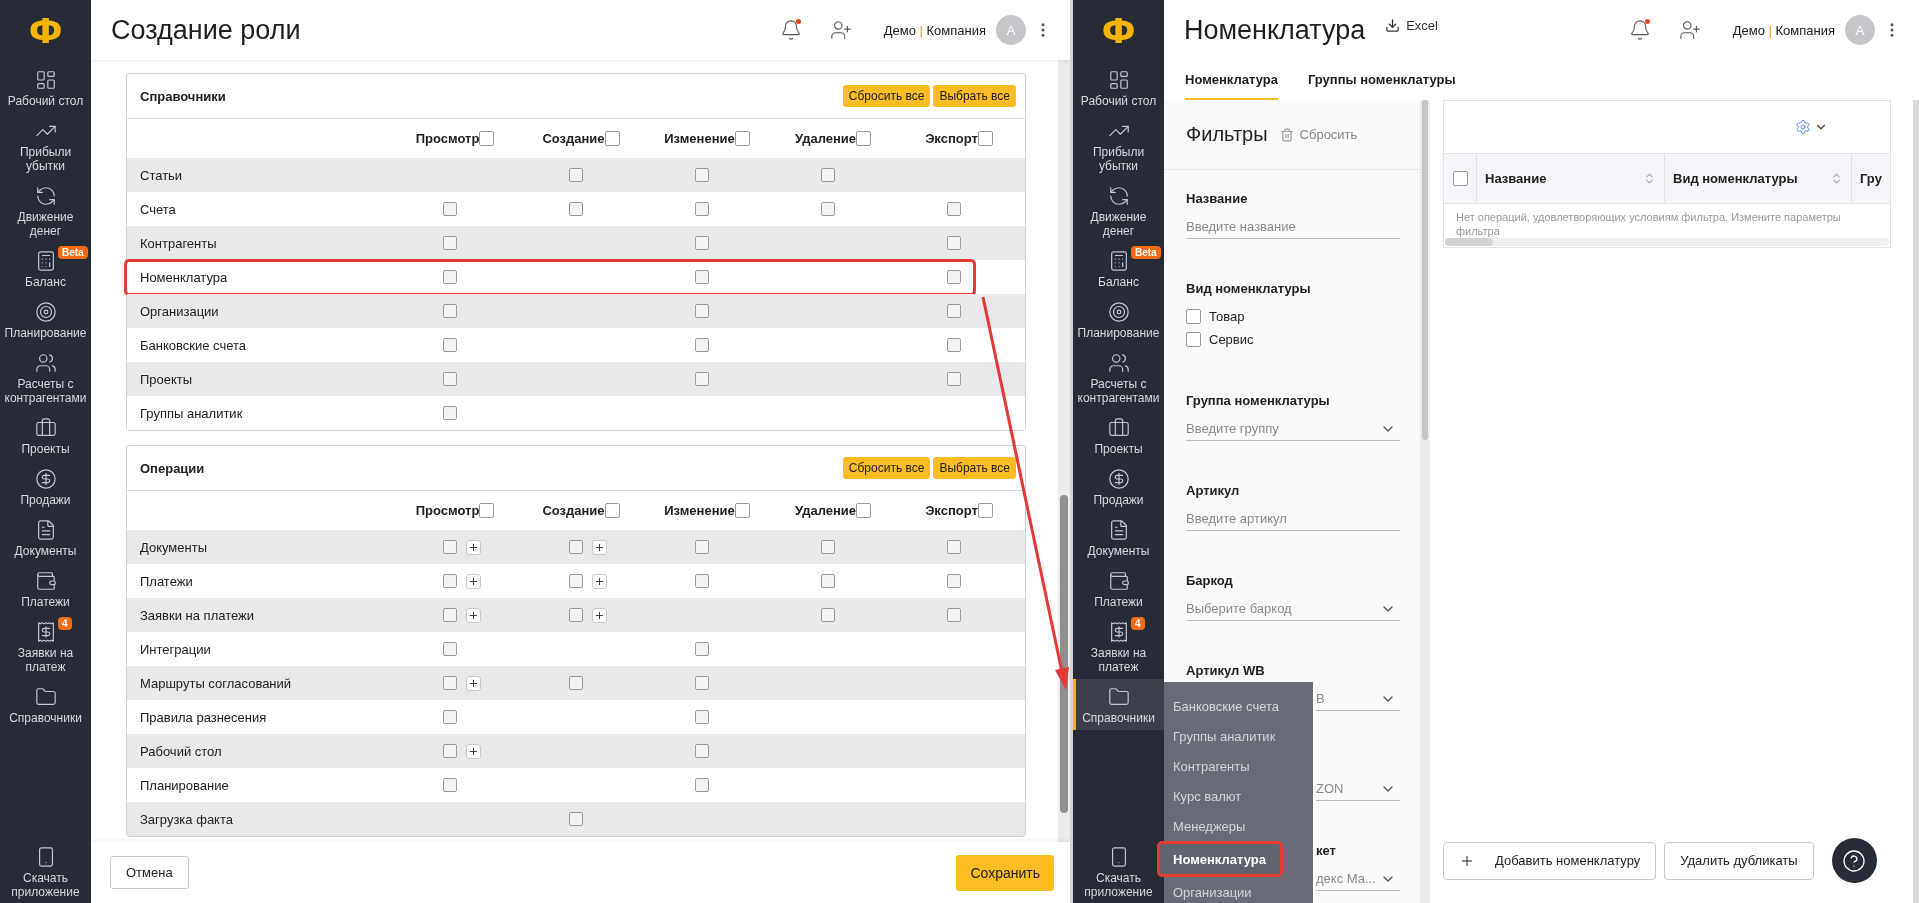 This screenshot has height=903, width=1919. I want to click on column-header: Название, so click(1570, 178).